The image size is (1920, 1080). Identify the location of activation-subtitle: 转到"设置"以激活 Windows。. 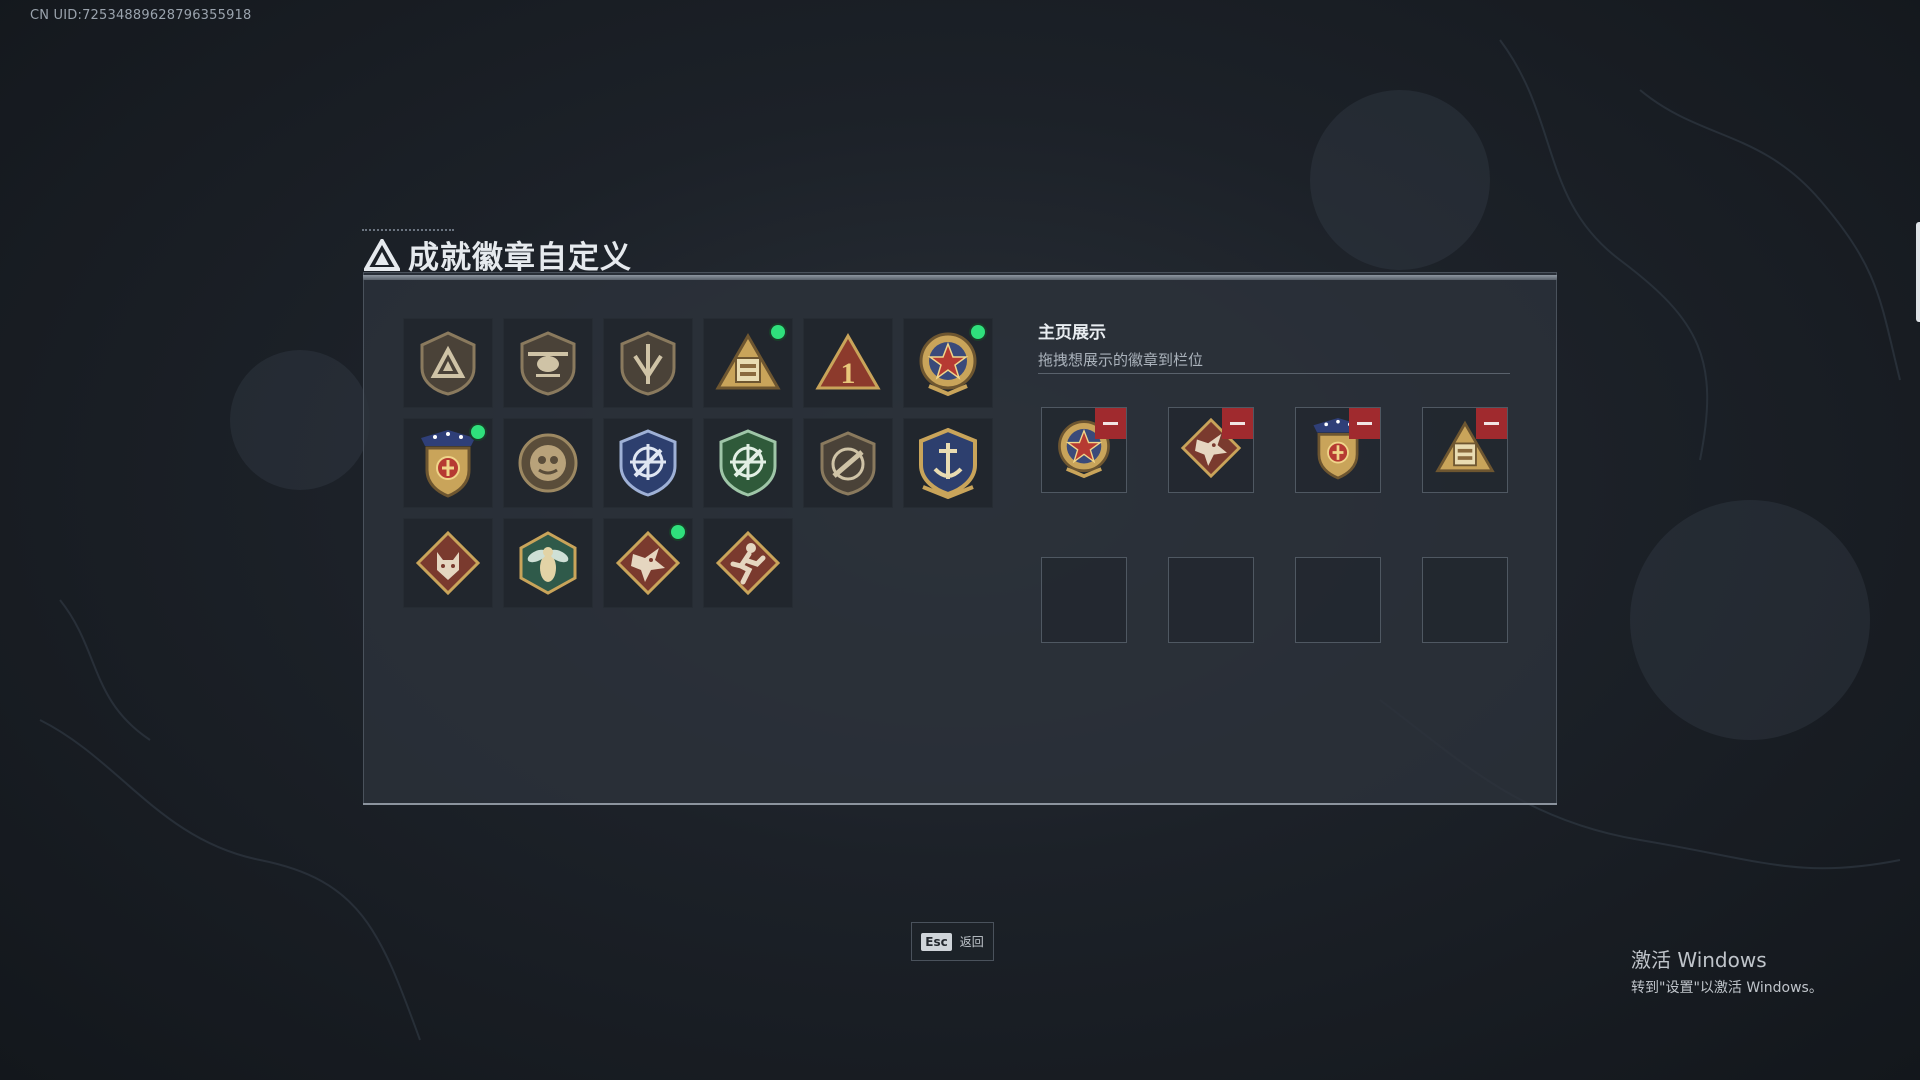
(1727, 988).